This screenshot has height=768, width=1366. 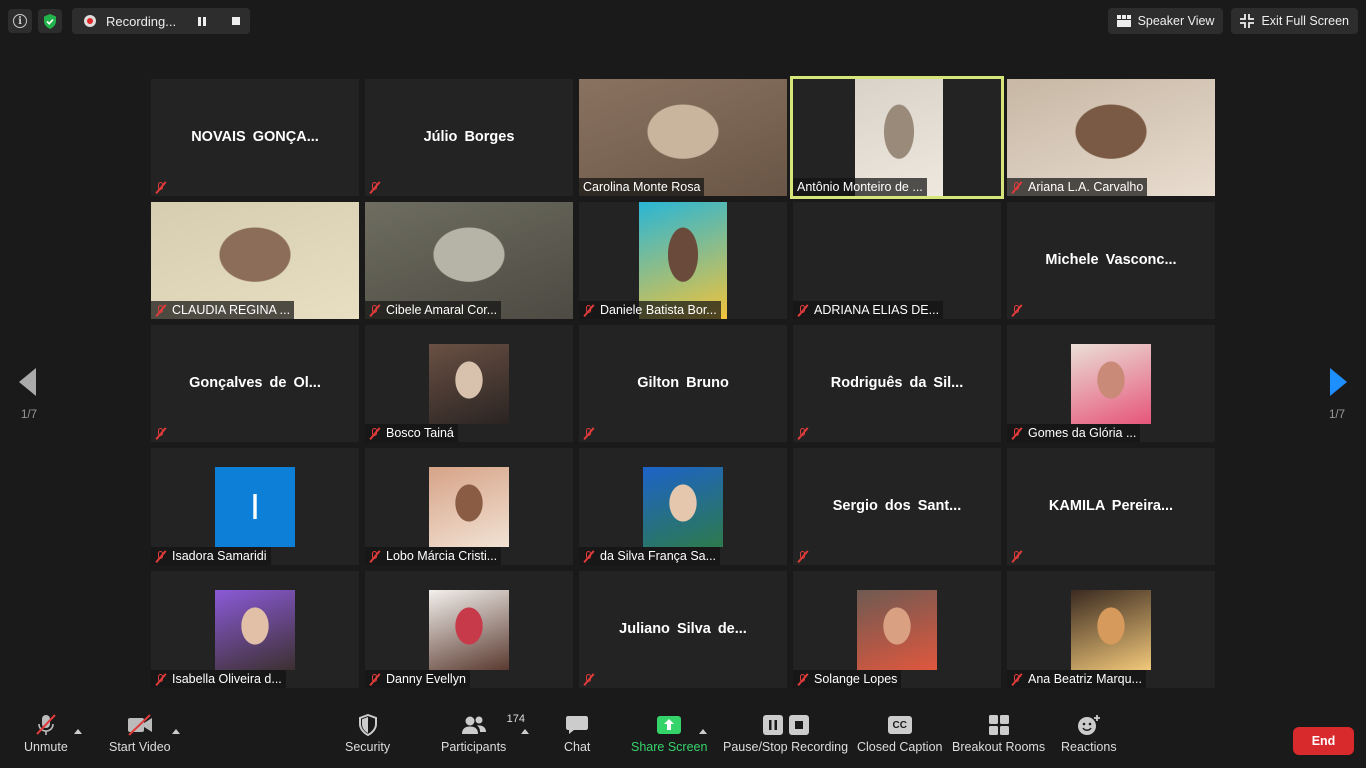 I want to click on participant-tile: Solange Lopes, so click(x=897, y=629).